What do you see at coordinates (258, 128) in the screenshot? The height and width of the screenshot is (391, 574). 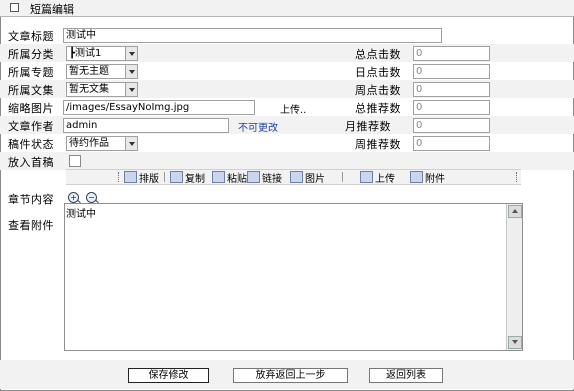 I see `author-locked-link: 不可更改` at bounding box center [258, 128].